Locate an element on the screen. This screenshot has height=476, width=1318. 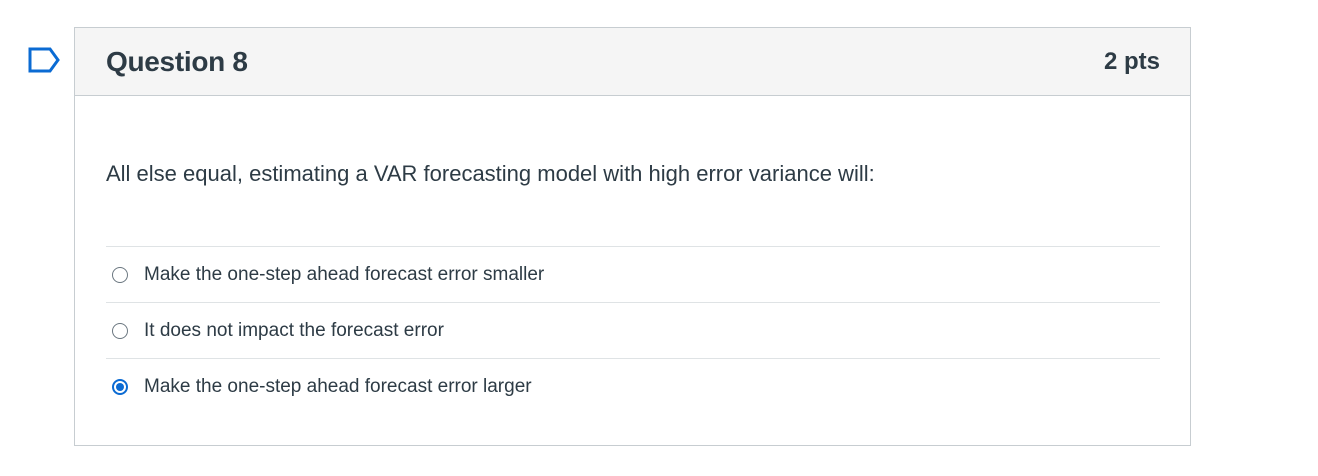
answer-label-2: It does not impact the forecast error is located at coordinates (294, 330).